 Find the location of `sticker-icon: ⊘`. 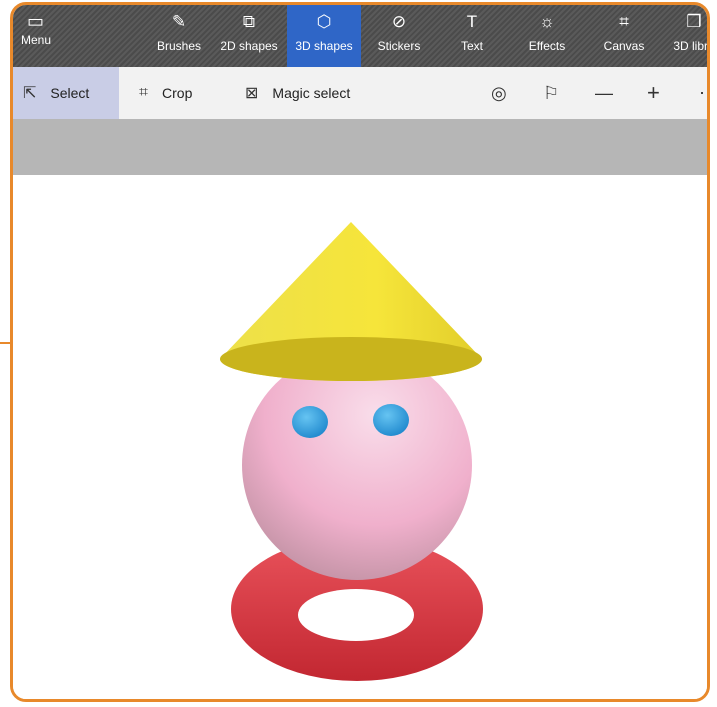

sticker-icon: ⊘ is located at coordinates (399, 21).